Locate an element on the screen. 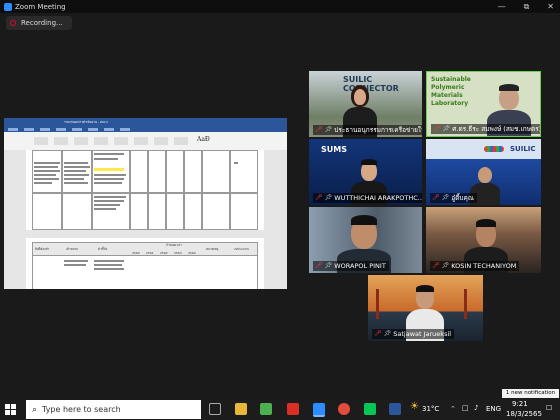 This screenshot has height=420, width=560. video-tile: 🎤︎ 📌︎ KOSIN TECHANIYOM is located at coordinates (483, 240).